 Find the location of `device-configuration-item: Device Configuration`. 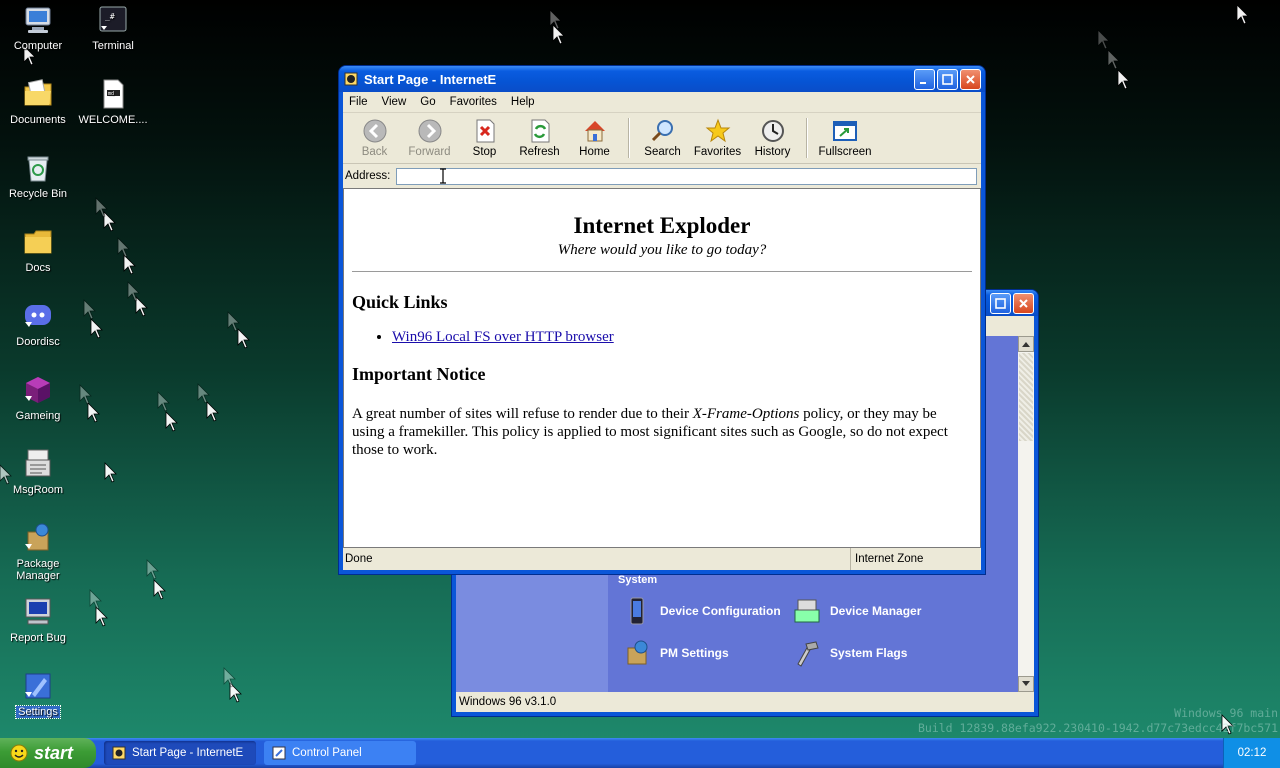

device-configuration-item: Device Configuration is located at coordinates (701, 611).